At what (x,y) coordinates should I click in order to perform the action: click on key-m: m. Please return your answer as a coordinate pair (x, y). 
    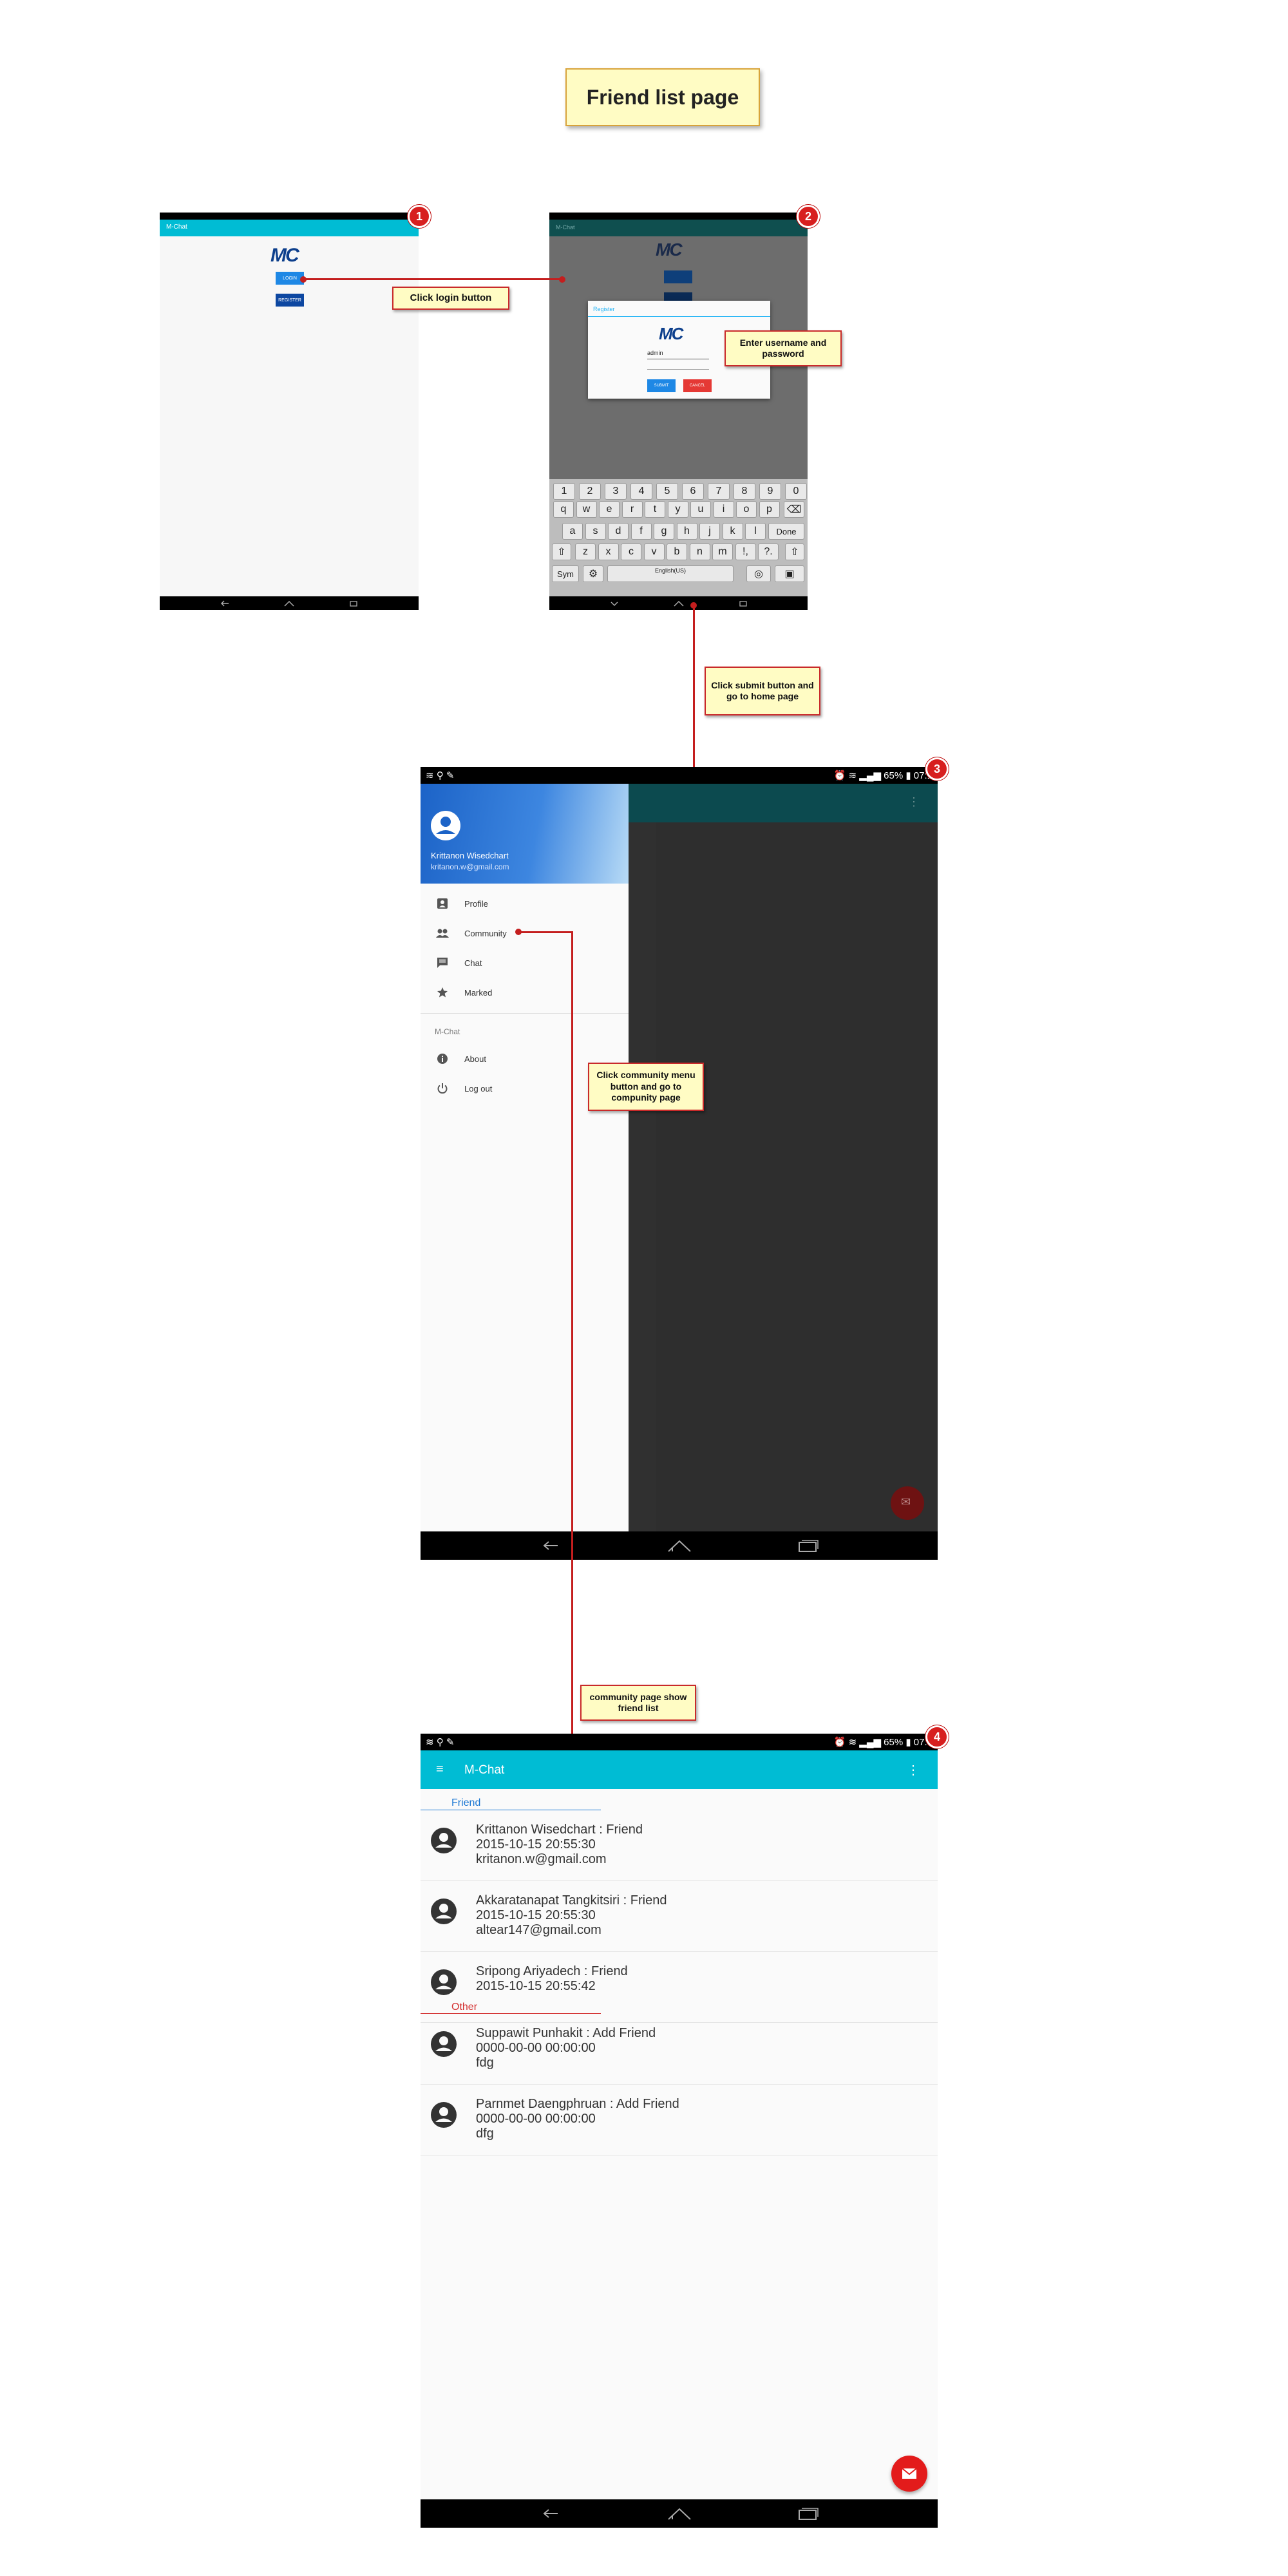
    Looking at the image, I should click on (722, 552).